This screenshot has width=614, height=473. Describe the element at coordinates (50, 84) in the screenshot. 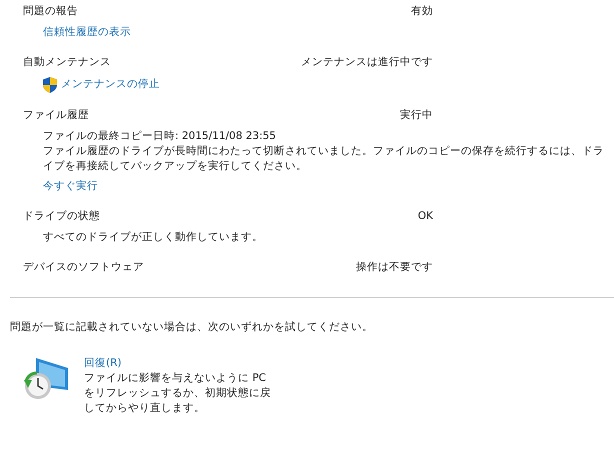

I see `shield-icon` at that location.